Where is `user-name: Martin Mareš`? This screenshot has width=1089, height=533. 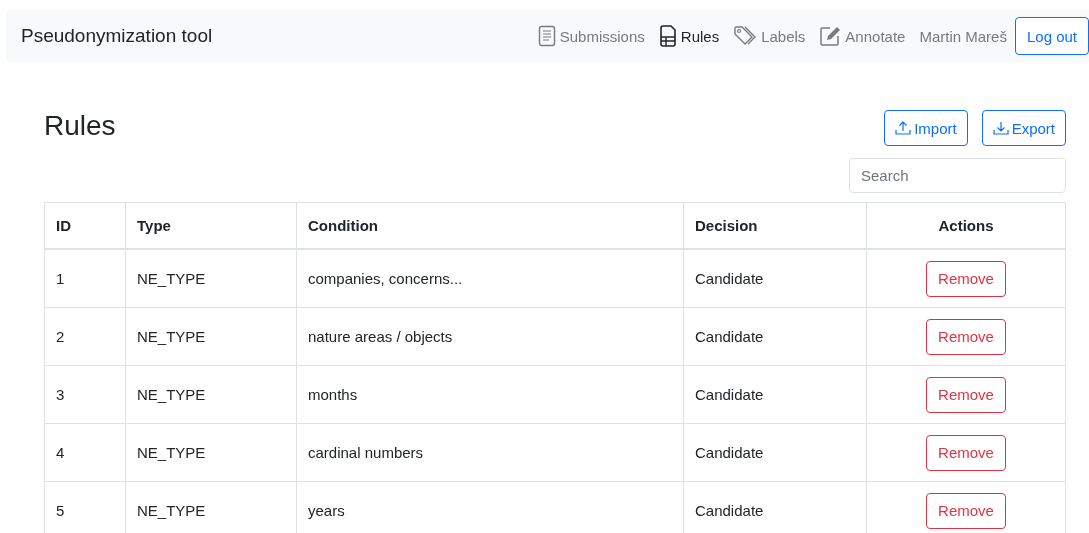
user-name: Martin Mareš is located at coordinates (963, 36).